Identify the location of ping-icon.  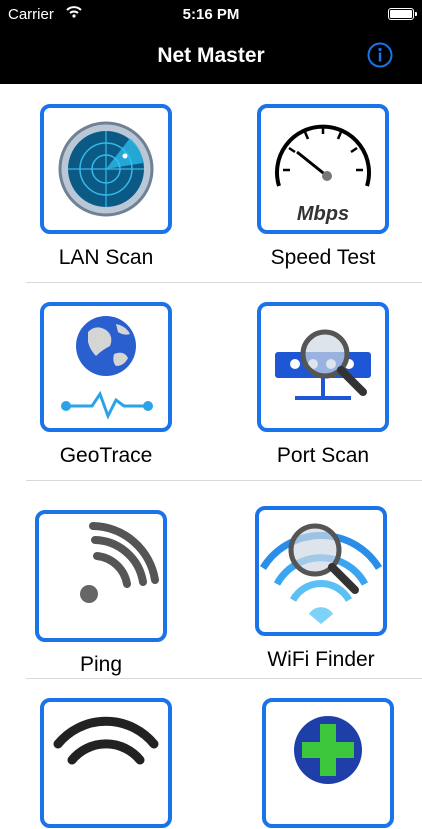
(119, 562).